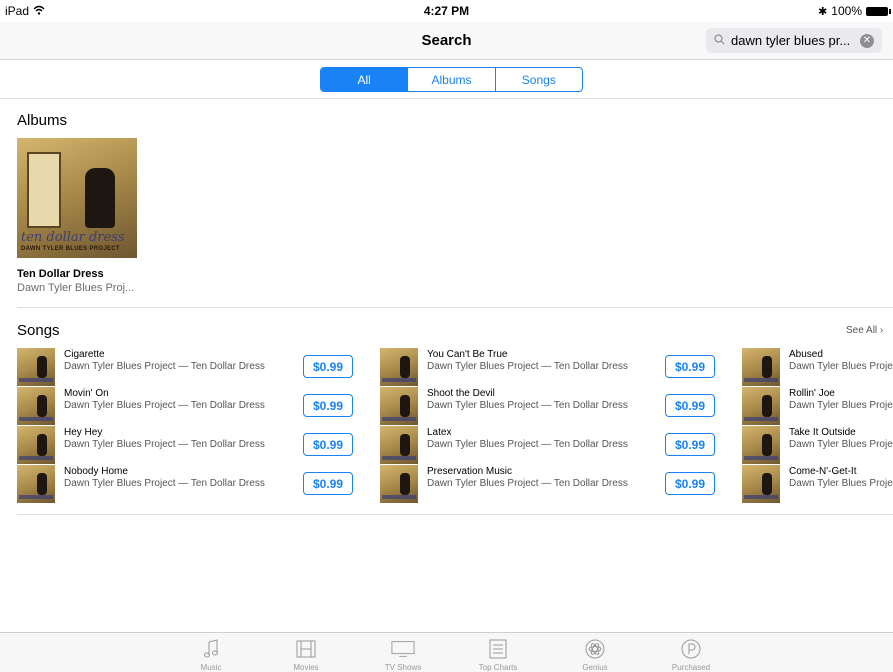 The width and height of the screenshot is (893, 672). I want to click on nav-bar: Search dawn tyler blues pr... ✕, so click(446, 41).